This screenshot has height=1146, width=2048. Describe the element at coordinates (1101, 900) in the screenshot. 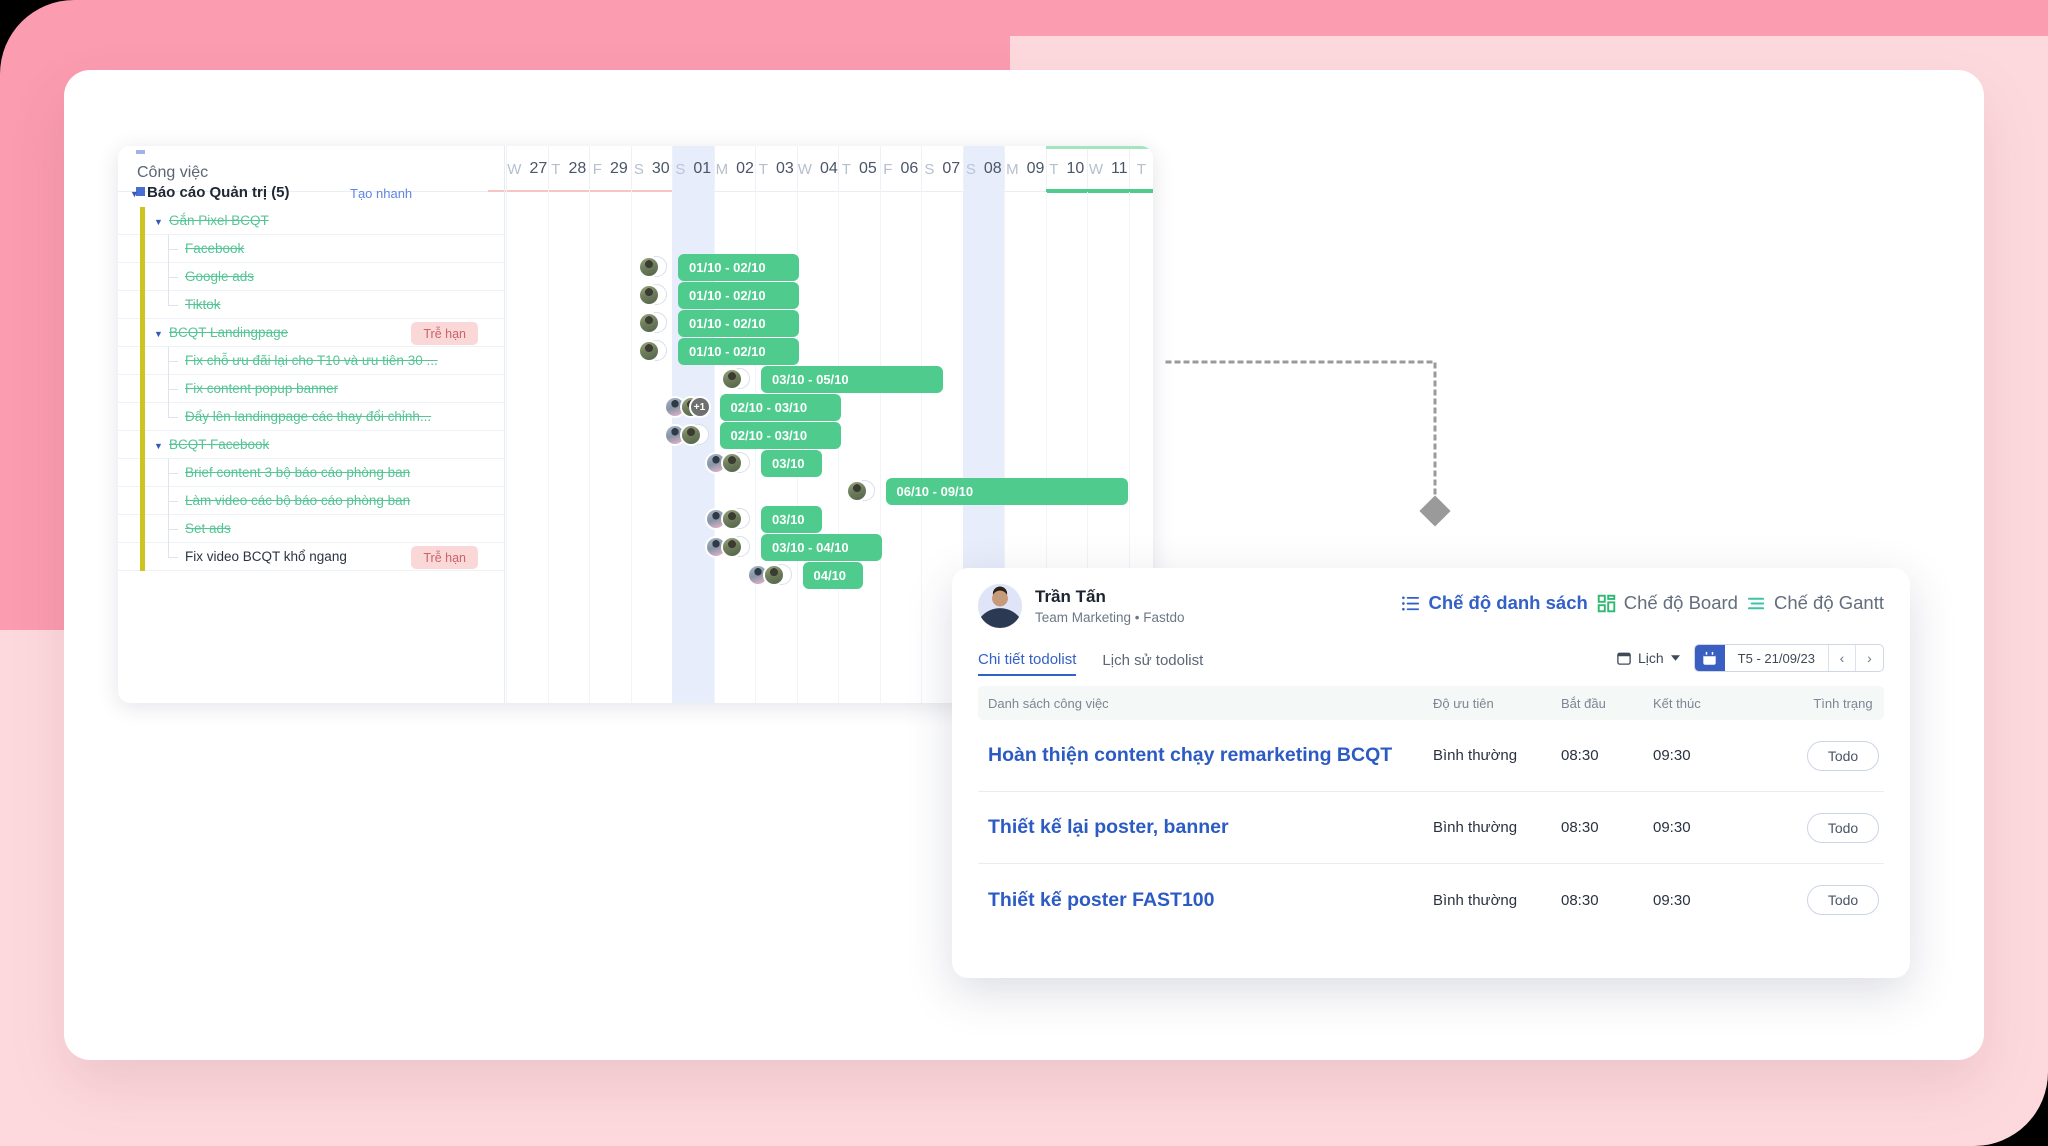

I see `task-title: Thiết kế poster FAST100` at that location.